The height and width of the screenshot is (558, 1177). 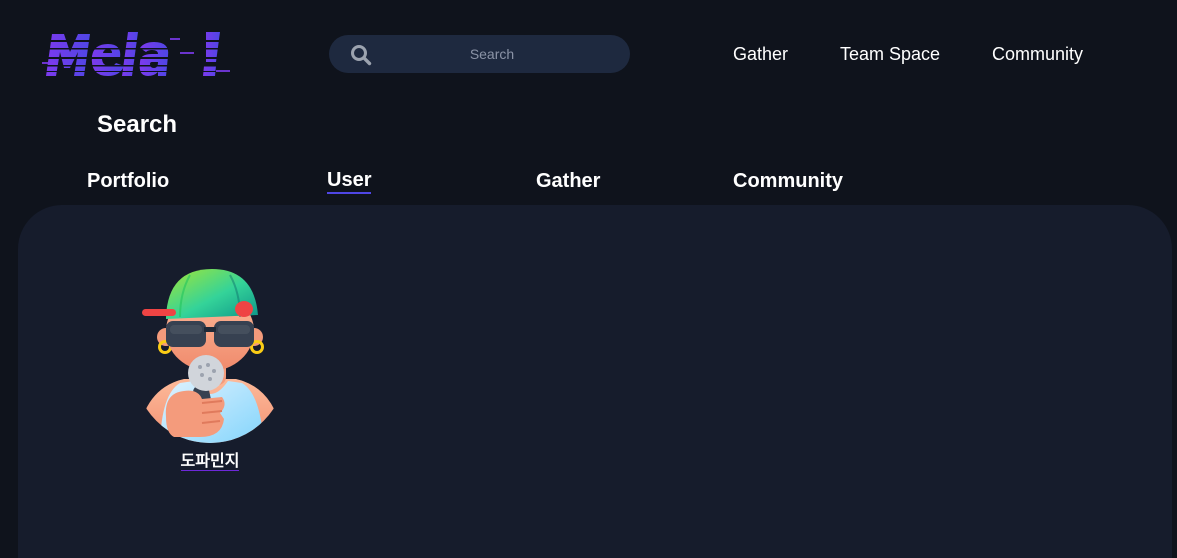 What do you see at coordinates (1037, 54) in the screenshot?
I see `nav-community: Community` at bounding box center [1037, 54].